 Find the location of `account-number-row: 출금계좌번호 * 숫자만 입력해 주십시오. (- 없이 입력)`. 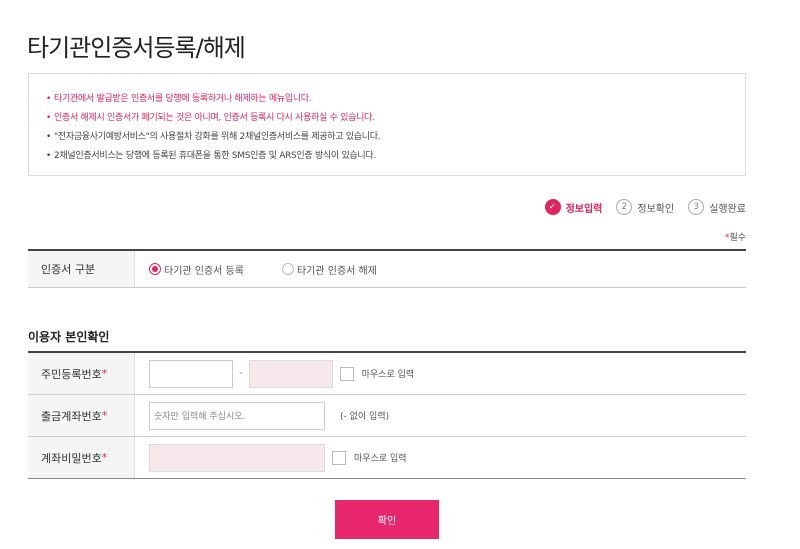

account-number-row: 출금계좌번호 * 숫자만 입력해 주십시오. (- 없이 입력) is located at coordinates (387, 416).